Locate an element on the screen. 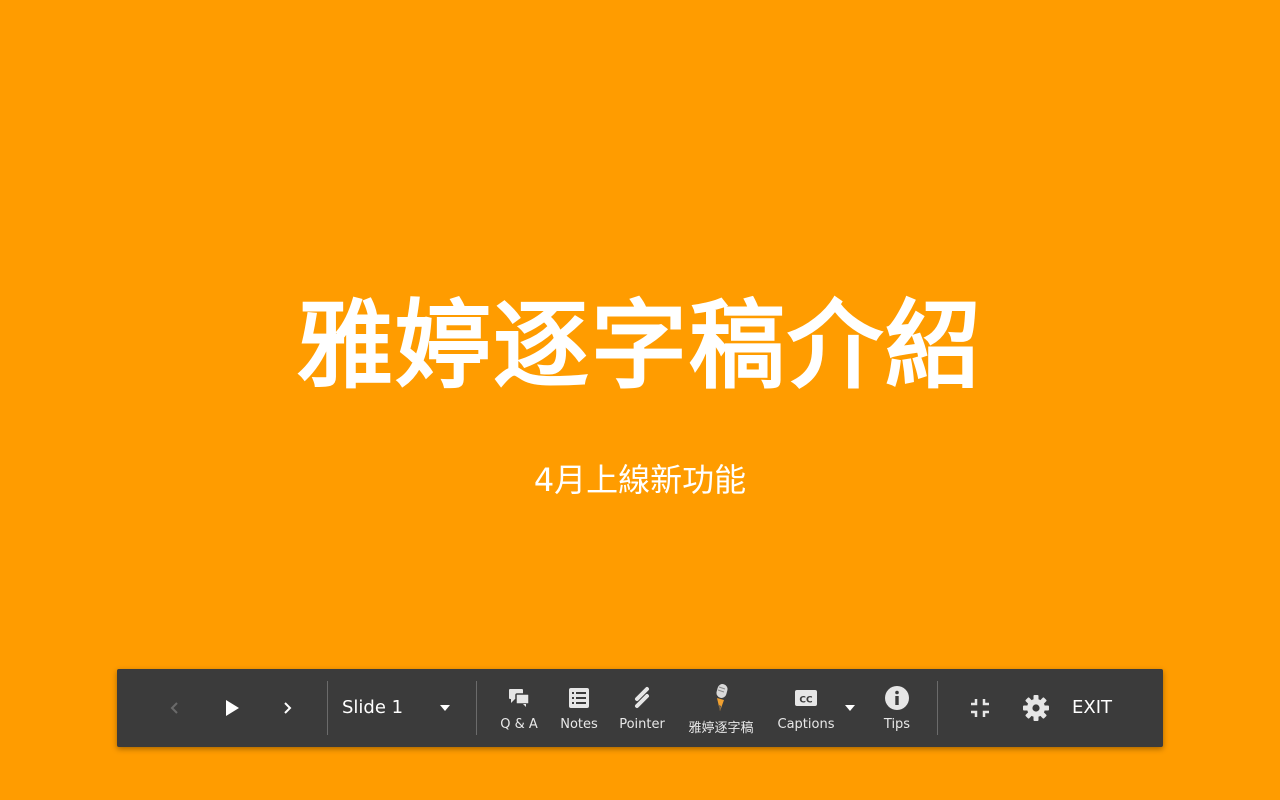 The height and width of the screenshot is (800, 1280). captions-label: Captions is located at coordinates (806, 724).